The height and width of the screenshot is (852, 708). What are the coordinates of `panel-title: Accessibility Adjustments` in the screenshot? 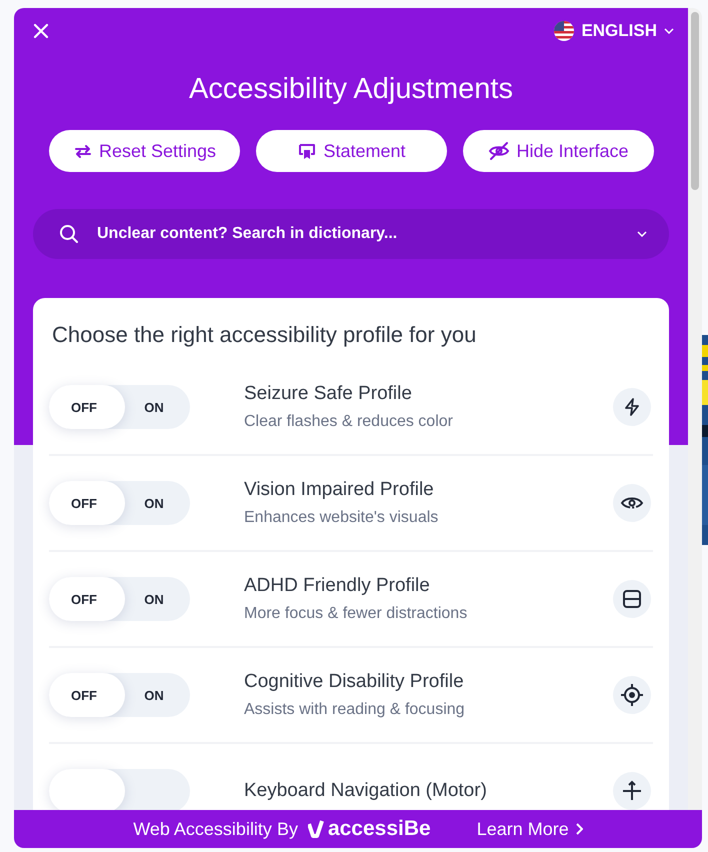 It's located at (351, 89).